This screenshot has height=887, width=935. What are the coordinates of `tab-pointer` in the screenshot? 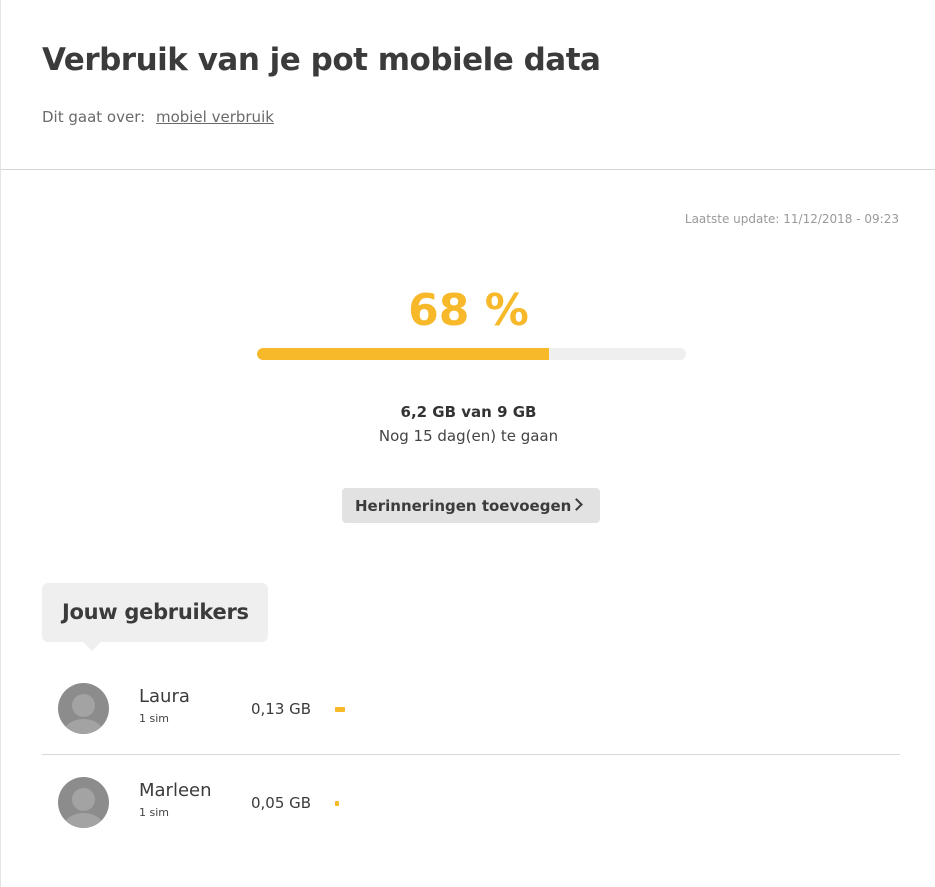 It's located at (92, 646).